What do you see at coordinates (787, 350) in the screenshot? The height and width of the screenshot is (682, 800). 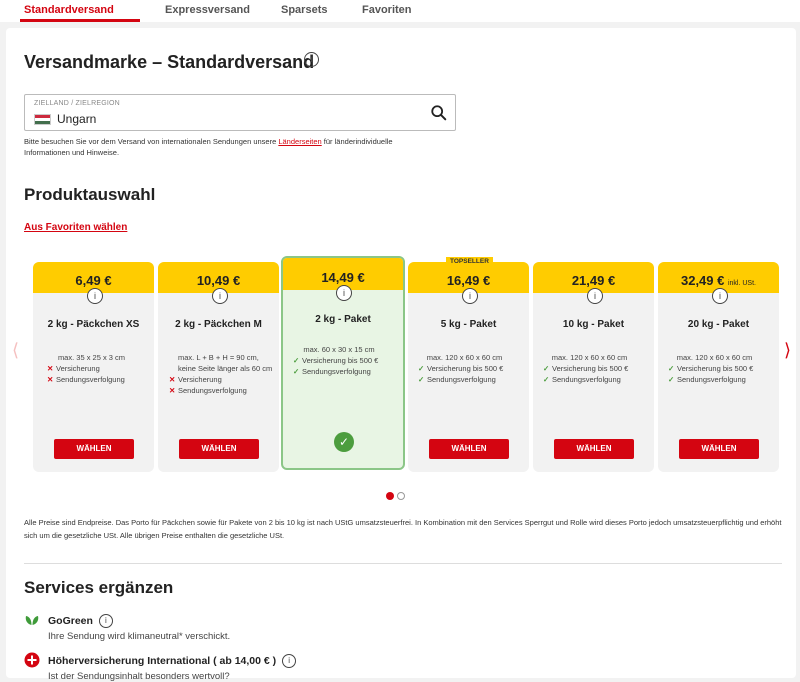 I see `carousel-next-icon: ⟩` at bounding box center [787, 350].